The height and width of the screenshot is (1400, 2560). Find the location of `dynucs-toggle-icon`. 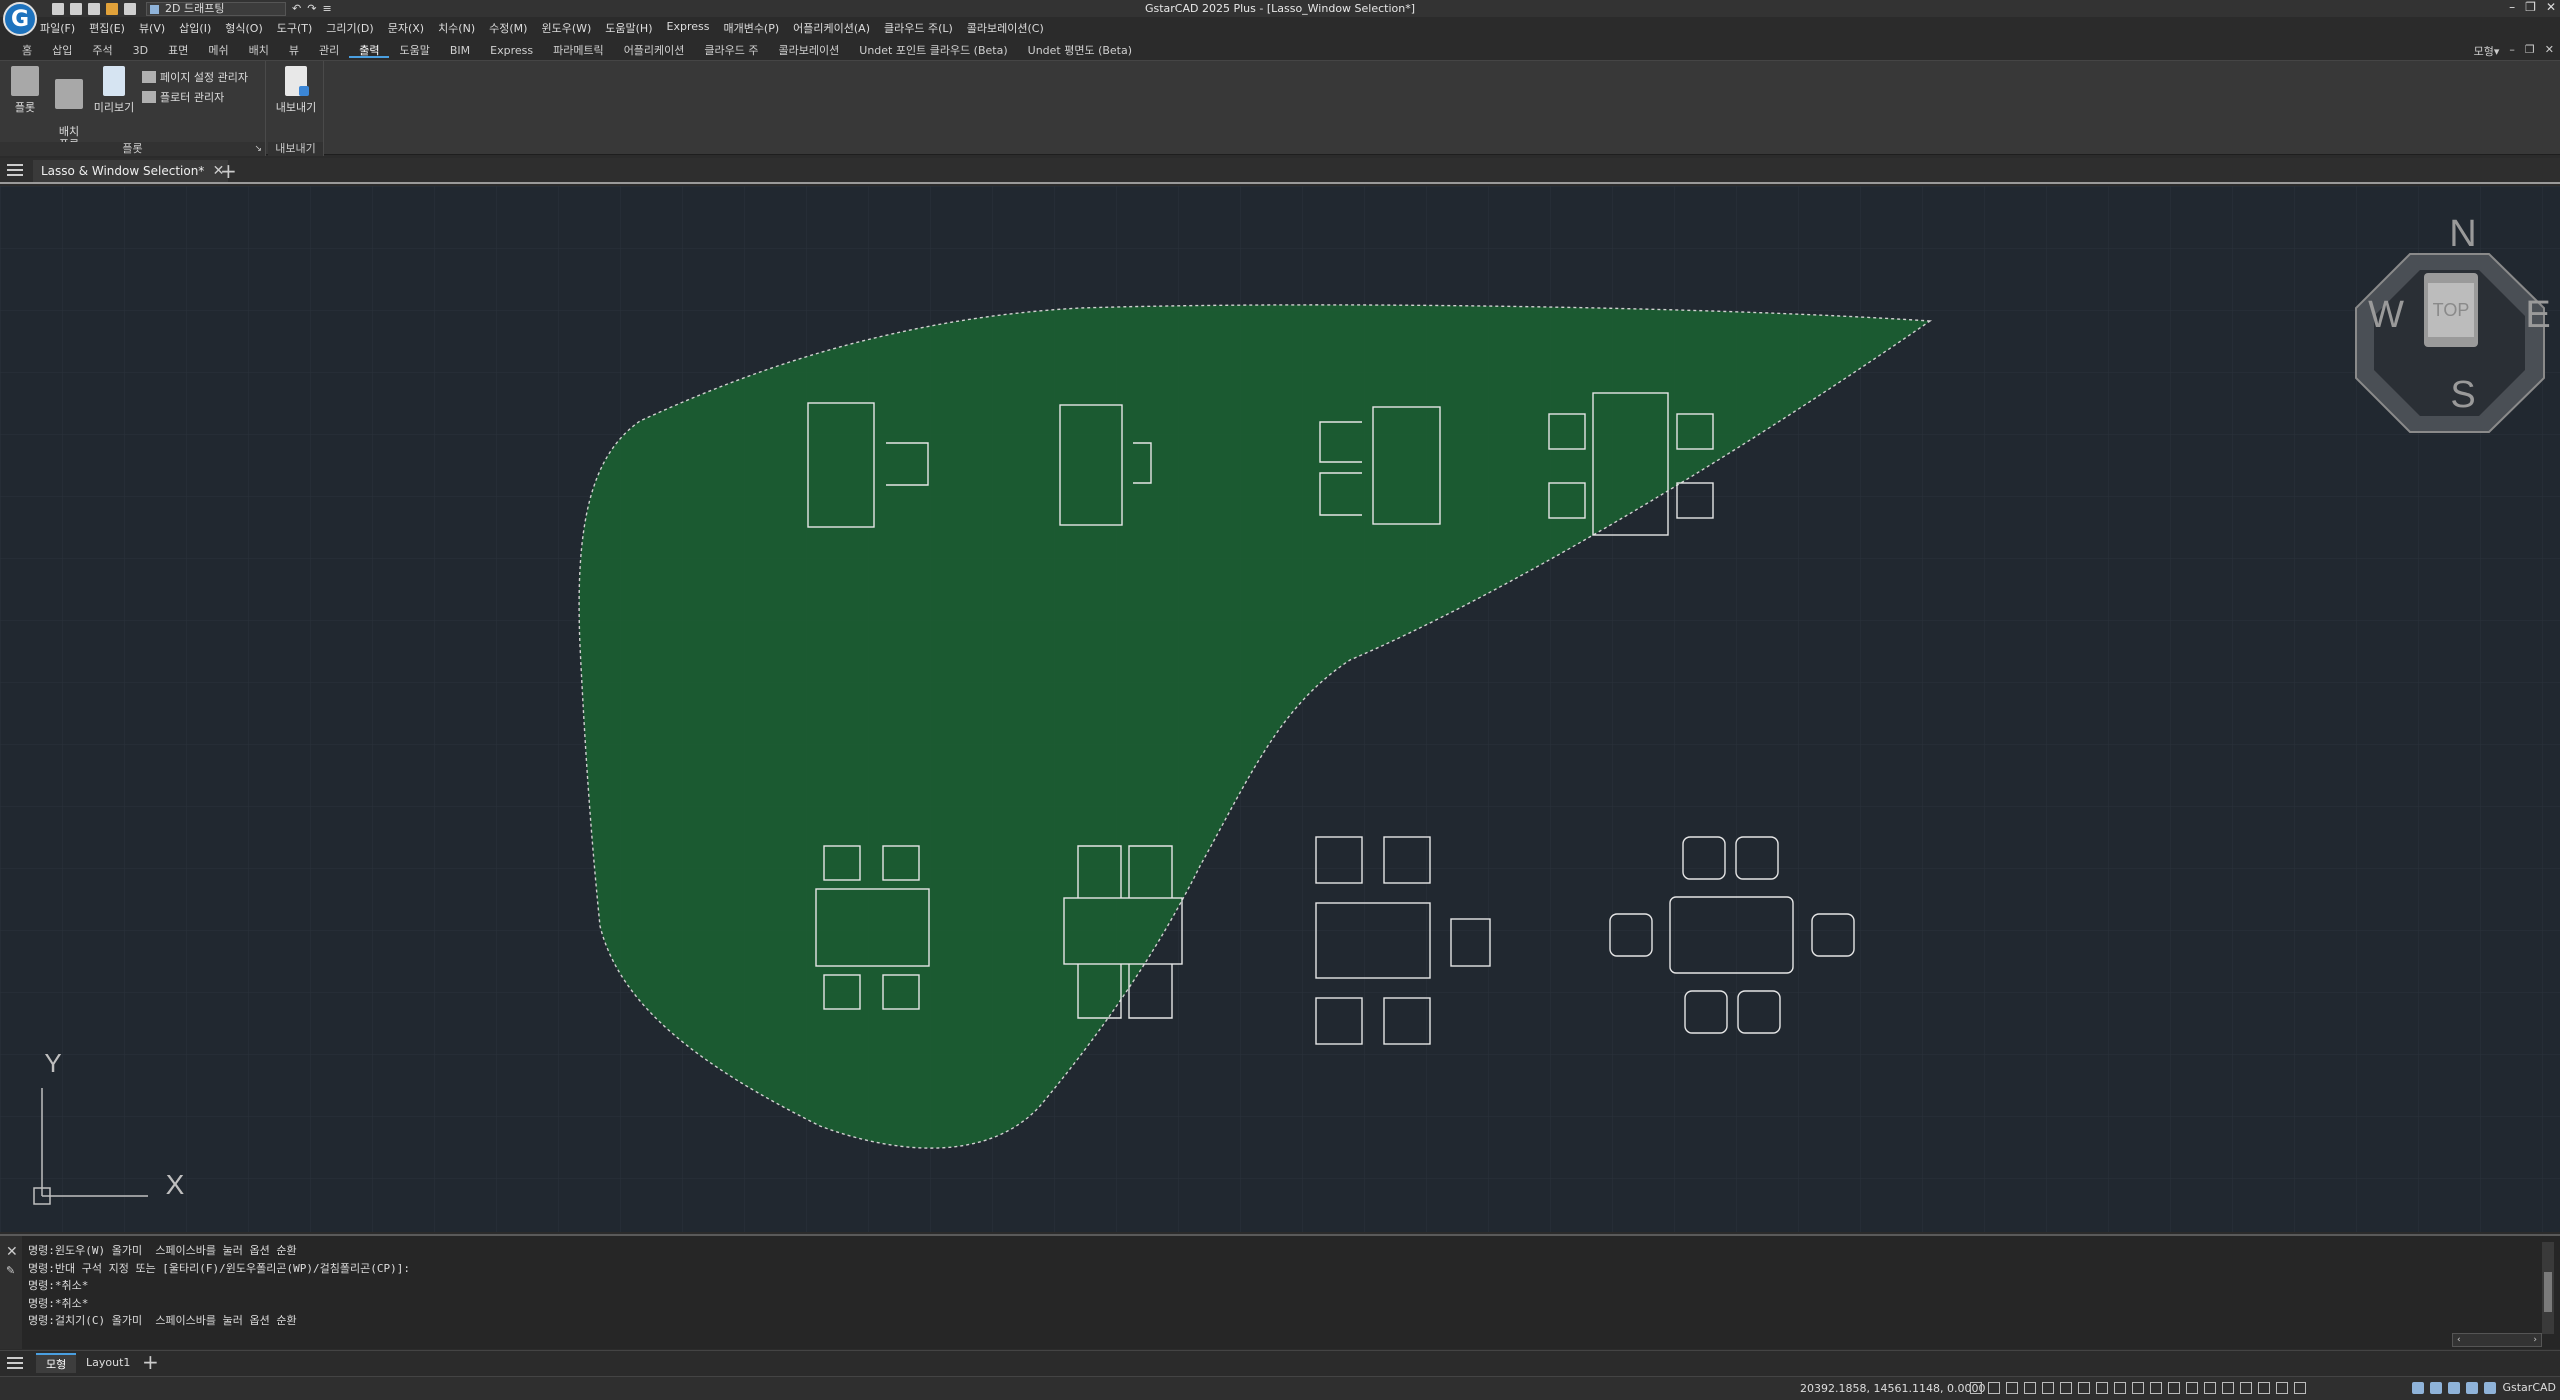

dynucs-toggle-icon is located at coordinates (2102, 1388).